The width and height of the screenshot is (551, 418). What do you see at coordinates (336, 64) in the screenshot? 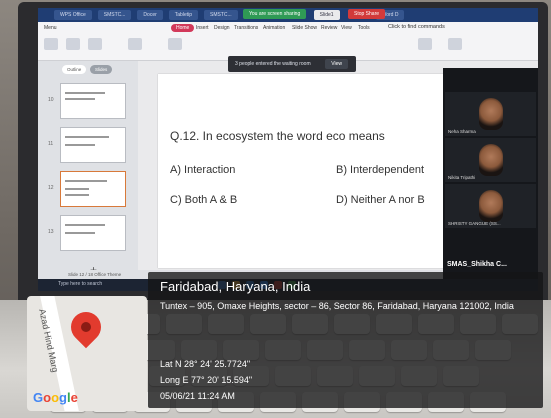
I see `view-waiting-room-button: View` at bounding box center [336, 64].